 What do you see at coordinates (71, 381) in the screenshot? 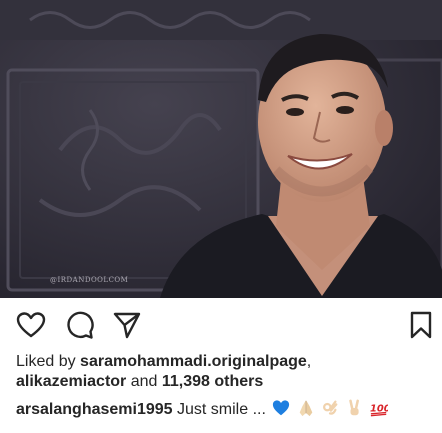
I see `liker-username-2: alikazemiactor` at bounding box center [71, 381].